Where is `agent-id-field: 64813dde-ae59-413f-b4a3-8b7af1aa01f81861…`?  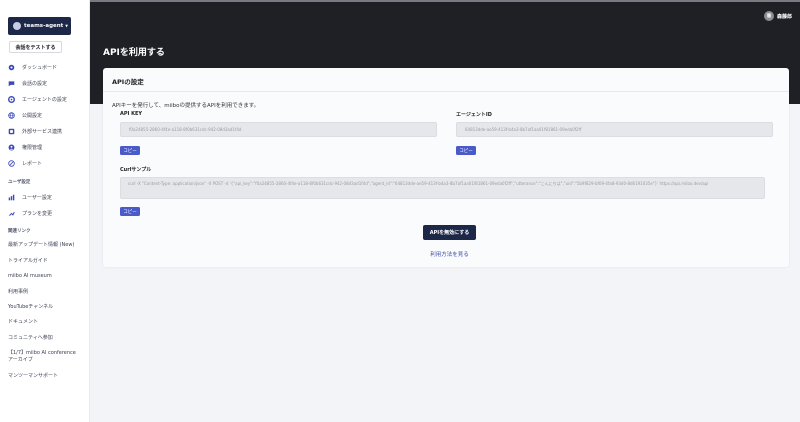 agent-id-field: 64813dde-ae59-413f-b4a3-8b7af1aa01f81861… is located at coordinates (614, 129).